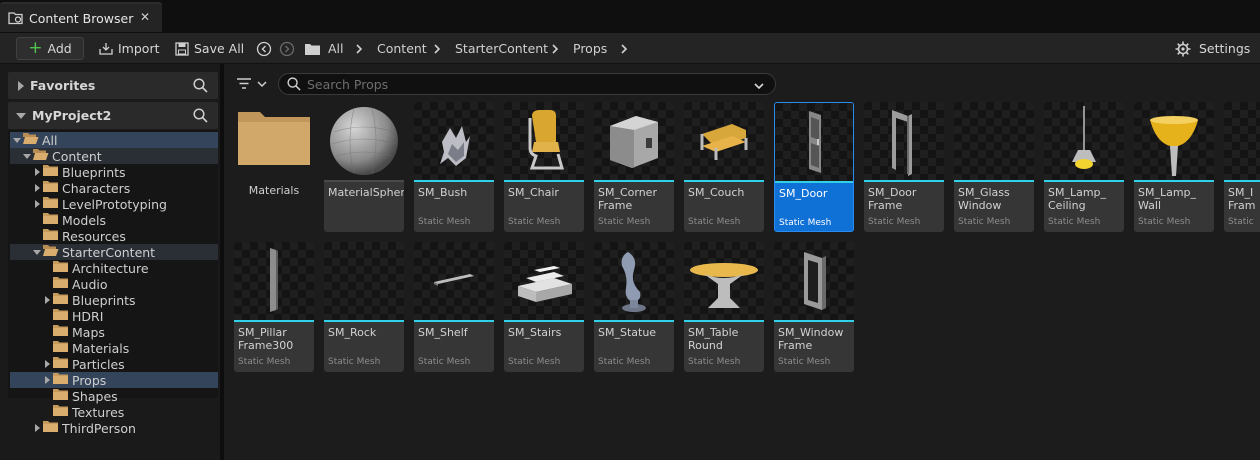 Image resolution: width=1260 pixels, height=460 pixels. I want to click on tree-item-label: Textures, so click(98, 412).